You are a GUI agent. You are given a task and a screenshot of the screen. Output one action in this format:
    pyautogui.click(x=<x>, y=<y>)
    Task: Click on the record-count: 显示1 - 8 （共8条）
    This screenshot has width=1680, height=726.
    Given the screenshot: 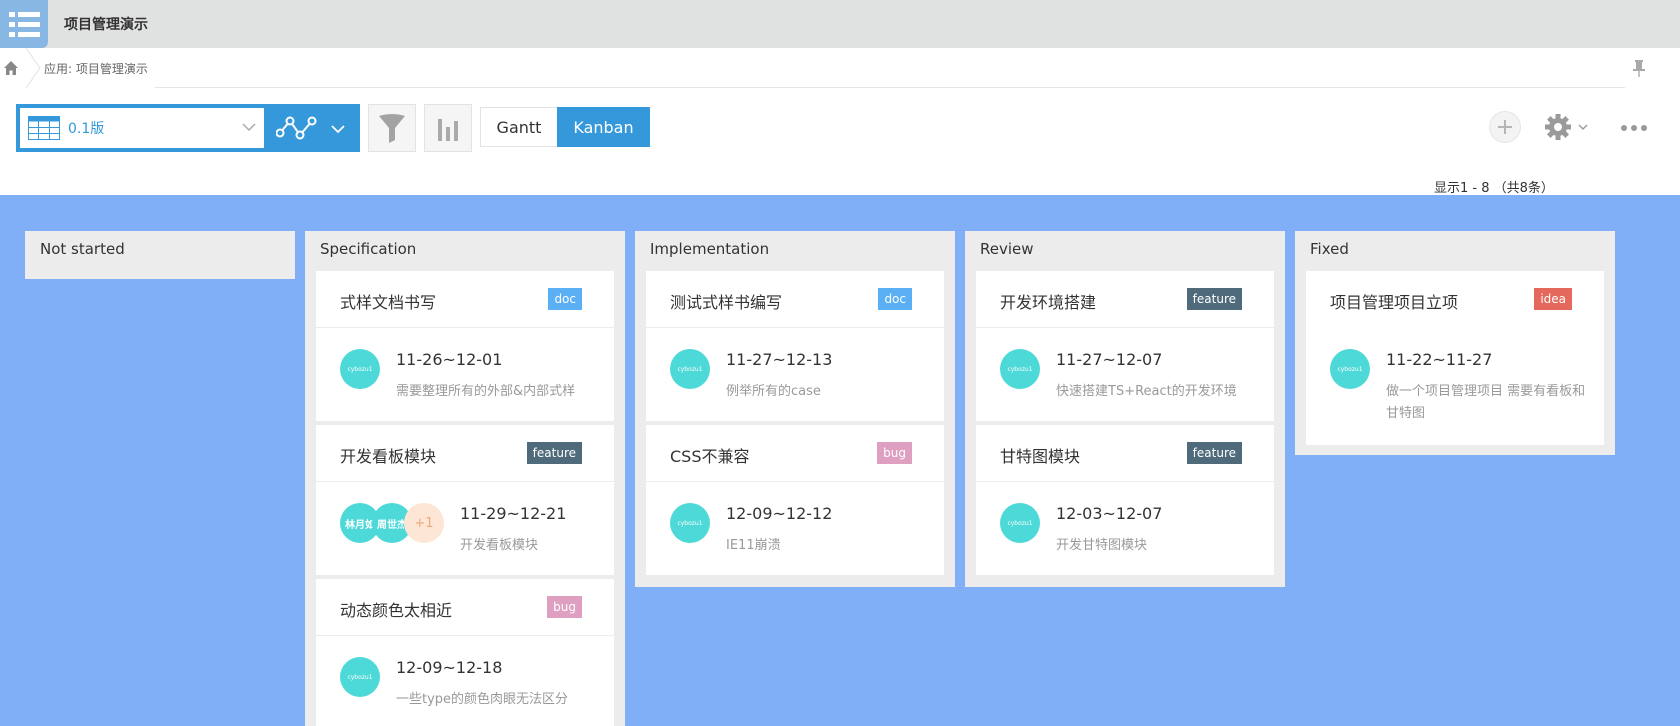 What is the action you would take?
    pyautogui.click(x=1494, y=188)
    